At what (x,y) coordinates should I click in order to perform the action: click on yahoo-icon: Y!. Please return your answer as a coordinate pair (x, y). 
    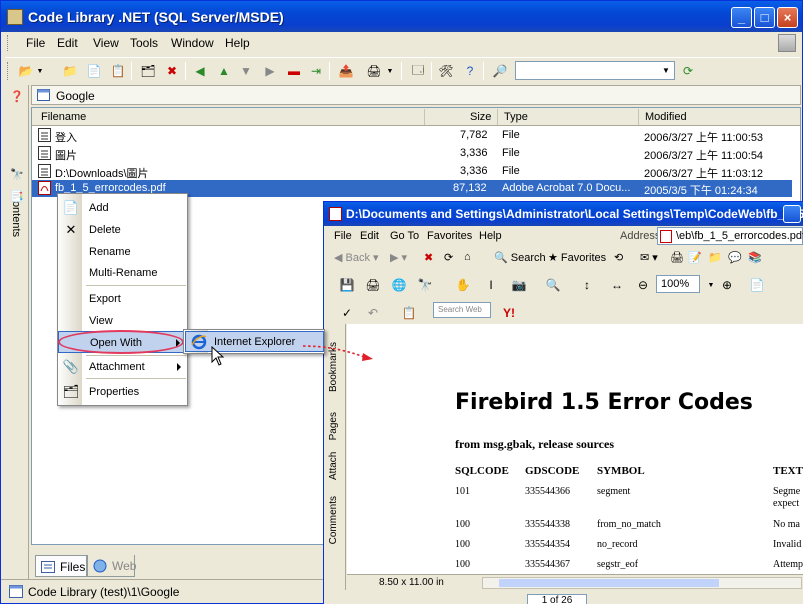
    Looking at the image, I should click on (509, 313).